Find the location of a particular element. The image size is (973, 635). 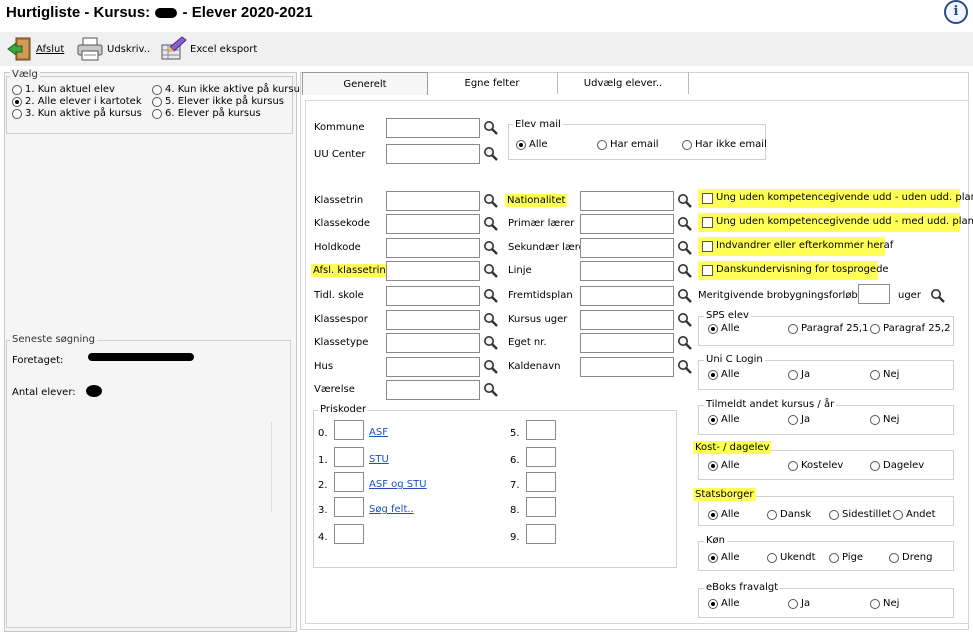

tilmeldt-ja: Ja is located at coordinates (799, 419).